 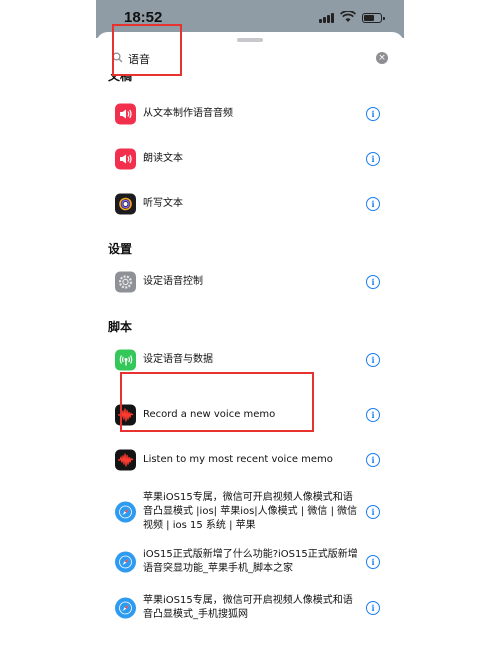 I want to click on list-item: 苹果iOS15专属，微信可开启视频人像模式和语音凸显模式_手机搜狐网 i, so click(x=250, y=608).